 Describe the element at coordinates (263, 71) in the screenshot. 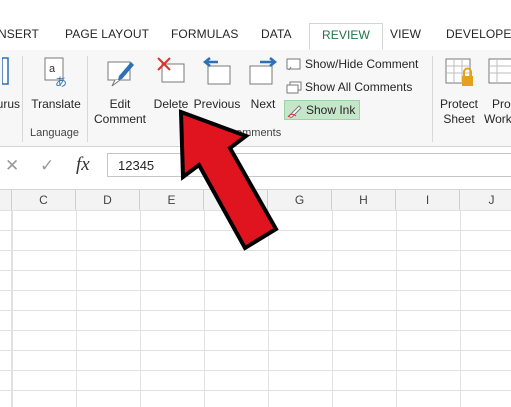

I see `next-comment-icon` at that location.